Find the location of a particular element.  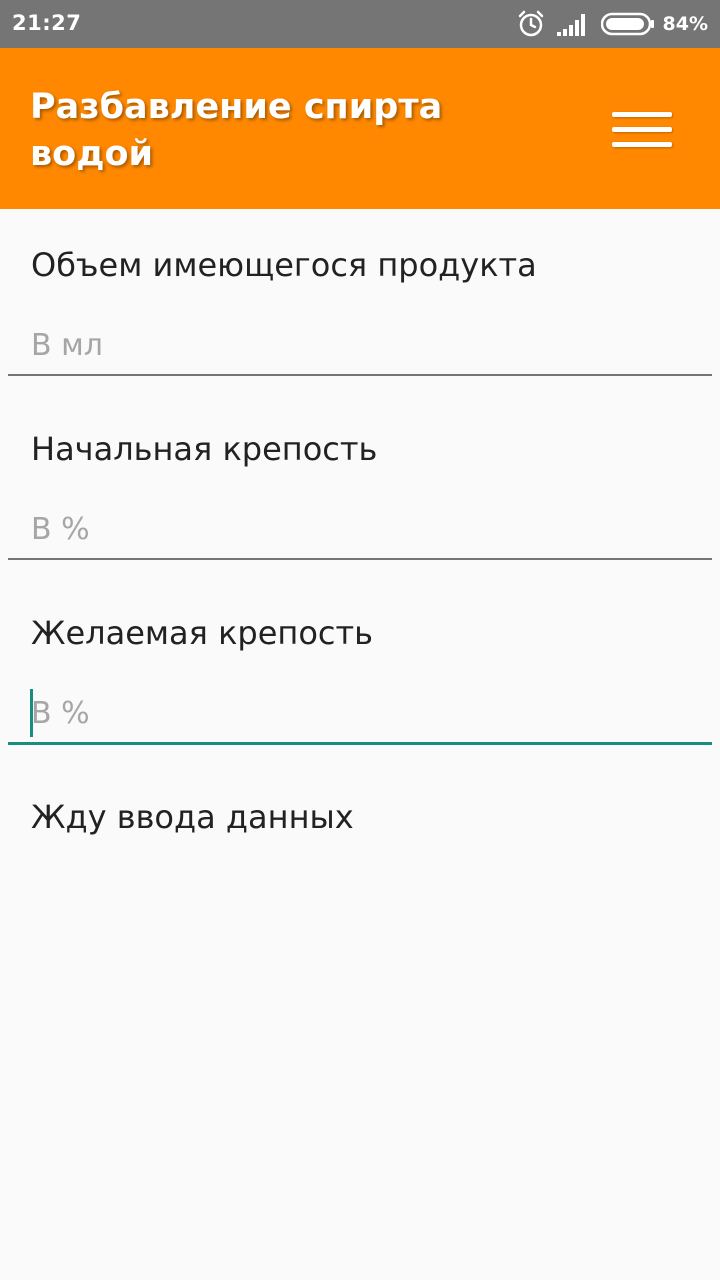

initial-strength-input is located at coordinates (360, 530).